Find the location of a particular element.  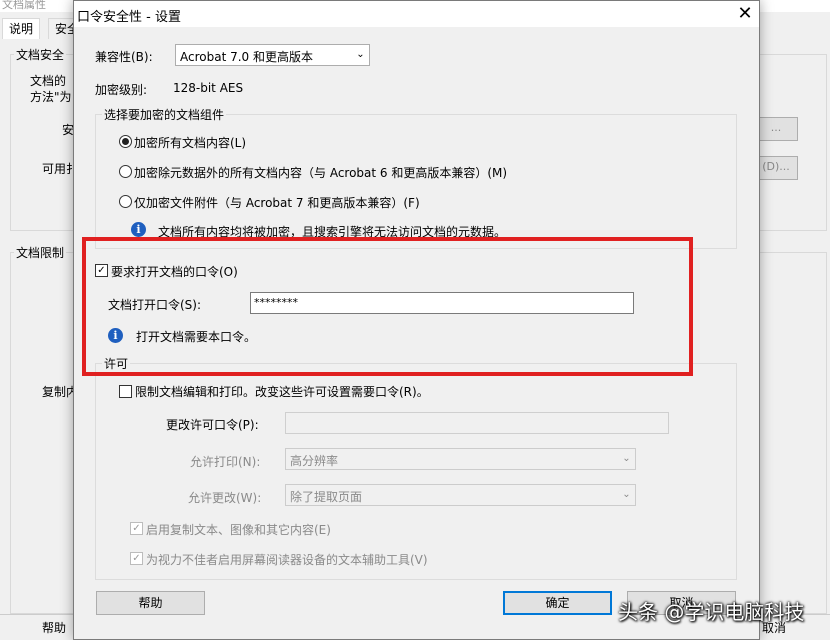

encryption-level-label: 加密级别: is located at coordinates (121, 90).